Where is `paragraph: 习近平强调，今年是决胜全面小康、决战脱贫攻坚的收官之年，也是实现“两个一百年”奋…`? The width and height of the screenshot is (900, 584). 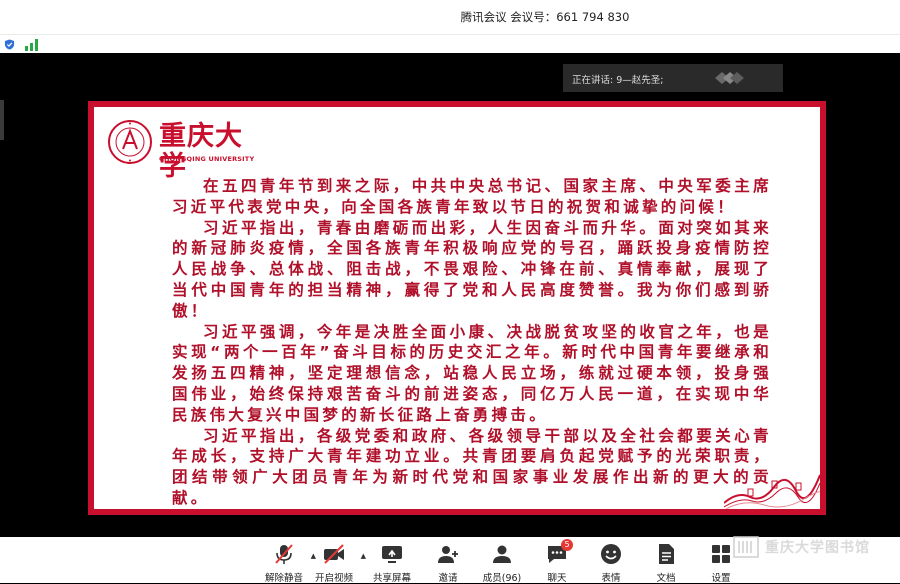
paragraph: 习近平强调，今年是决胜全面小康、决战脱贫攻坚的收官之年，也是实现“两个一百年”奋… is located at coordinates (472, 373).